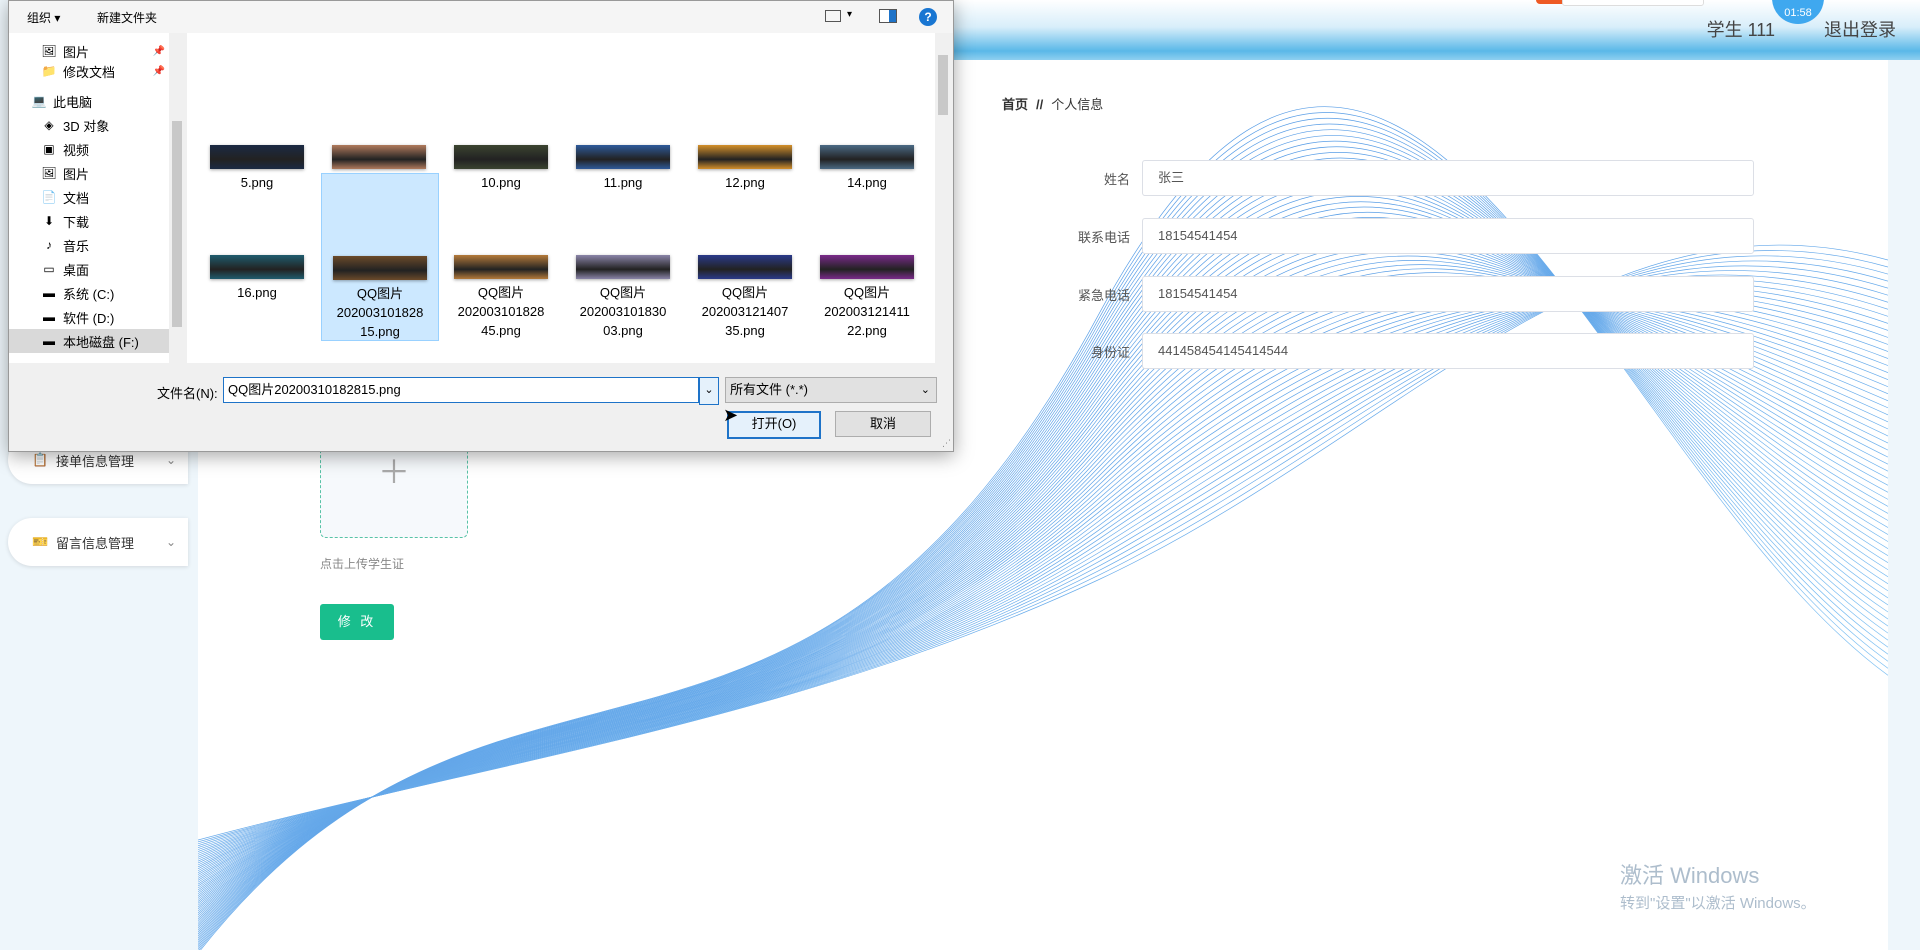 This screenshot has height=950, width=1920. I want to click on nav-item: 📁 修改文档 📌, so click(89, 71).